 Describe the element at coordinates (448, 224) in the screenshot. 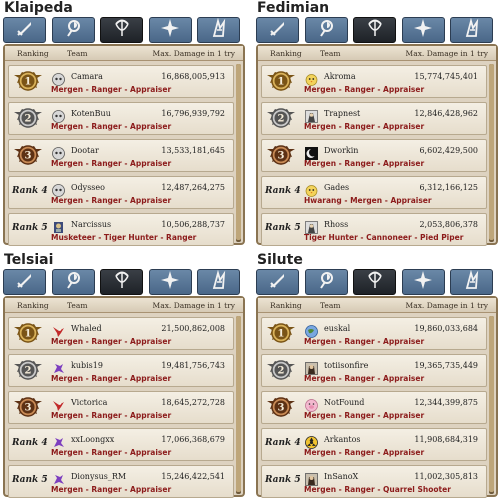

I see `max-damage-value: 2,053,806,378` at that location.